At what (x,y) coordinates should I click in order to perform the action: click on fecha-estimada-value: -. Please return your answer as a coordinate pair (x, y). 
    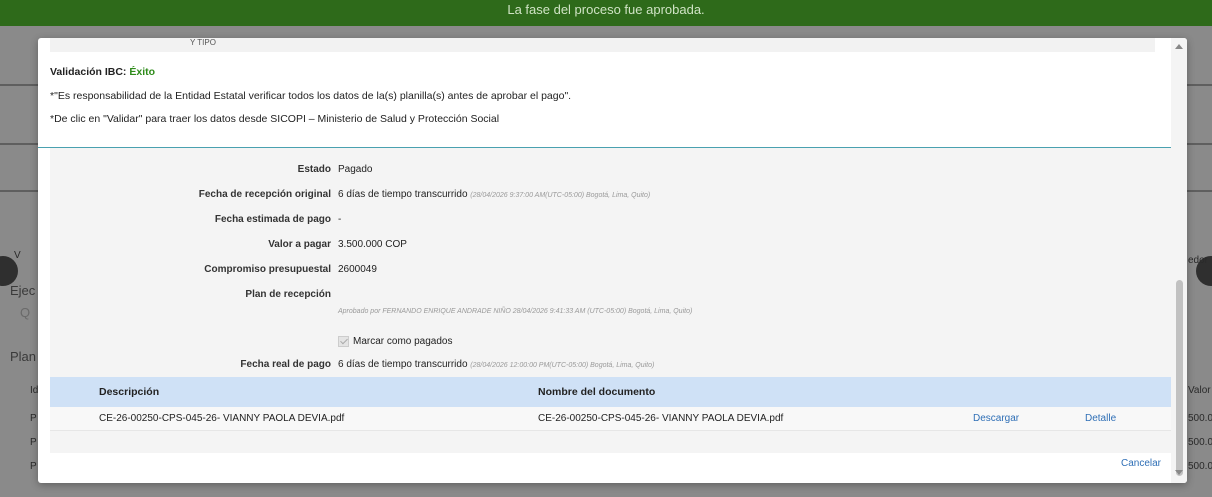
    Looking at the image, I should click on (340, 219).